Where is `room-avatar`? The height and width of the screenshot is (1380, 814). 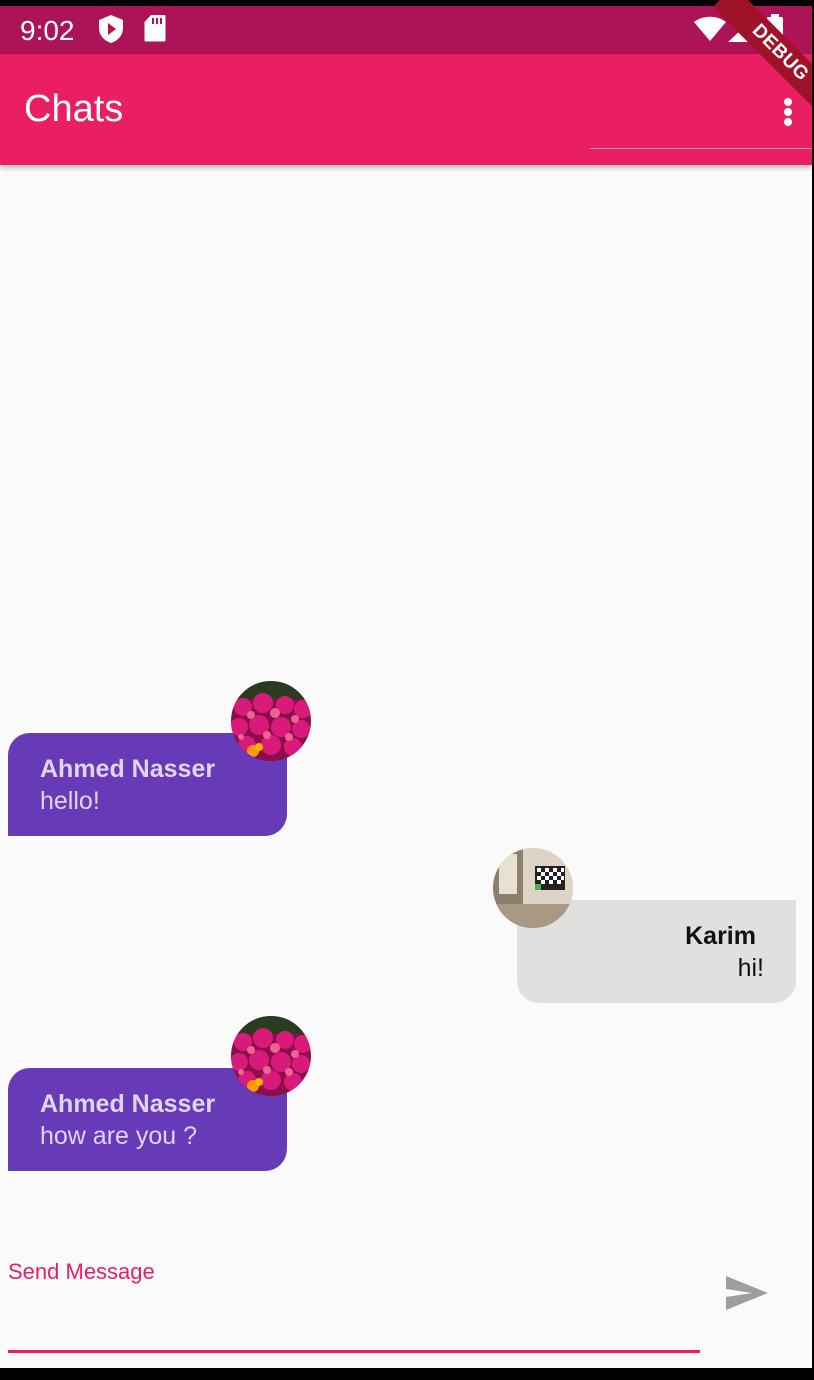
room-avatar is located at coordinates (533, 888).